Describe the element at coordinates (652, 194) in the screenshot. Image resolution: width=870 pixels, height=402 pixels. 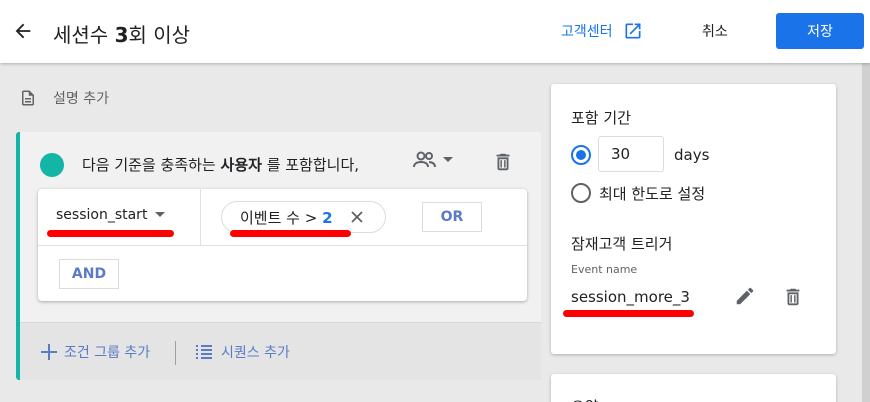
I see `duration-max-label: 최대 한도로 설정` at that location.